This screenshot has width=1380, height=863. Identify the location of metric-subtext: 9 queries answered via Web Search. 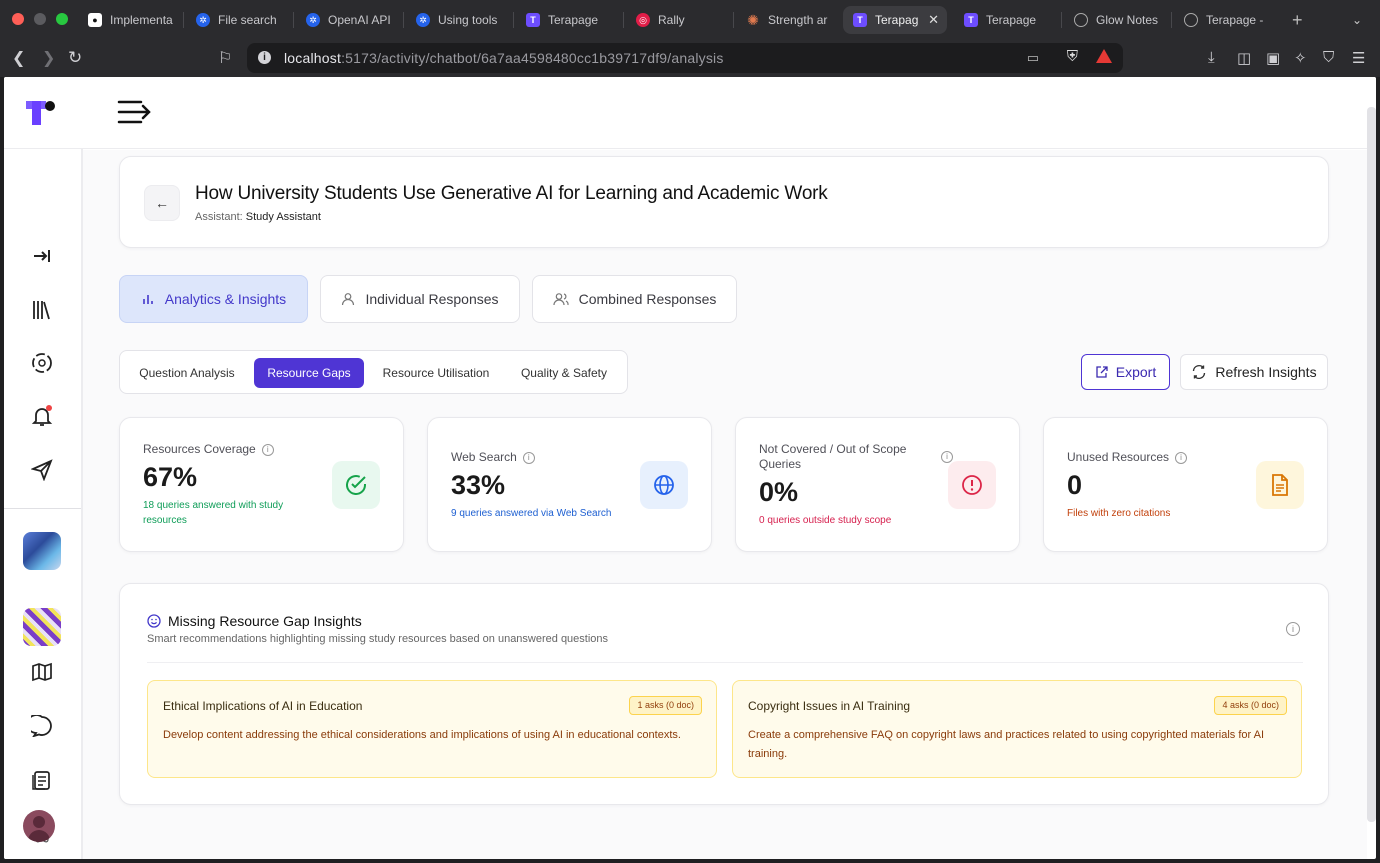
(531, 513).